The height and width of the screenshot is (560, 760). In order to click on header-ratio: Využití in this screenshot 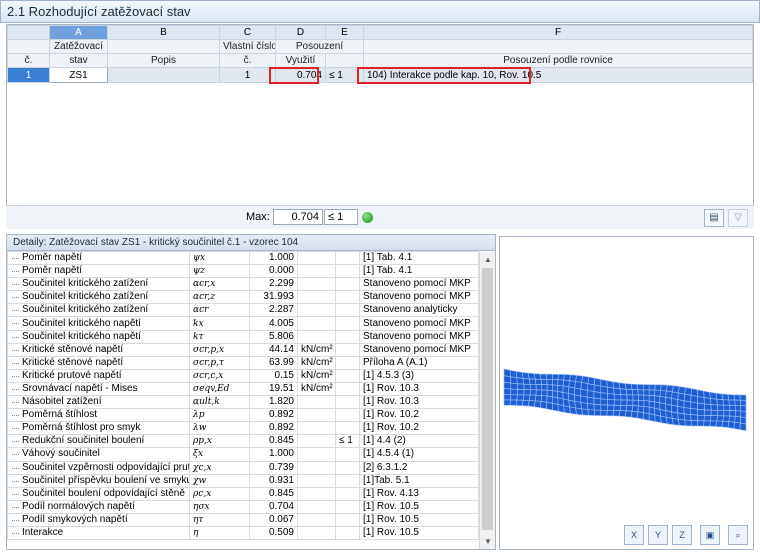, I will do `click(300, 60)`.